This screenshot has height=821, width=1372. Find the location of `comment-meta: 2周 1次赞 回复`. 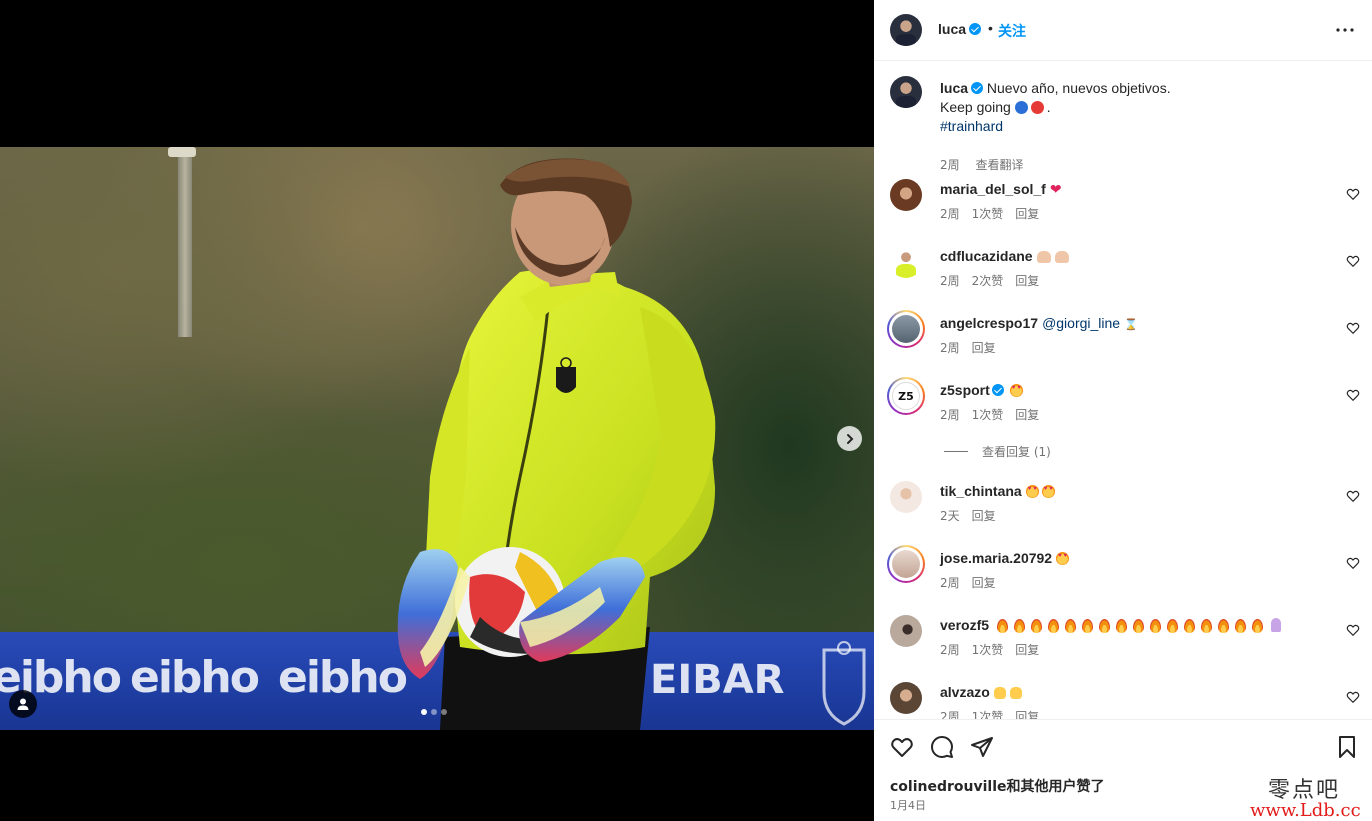

comment-meta: 2周 1次赞 回复 is located at coordinates (995, 414).